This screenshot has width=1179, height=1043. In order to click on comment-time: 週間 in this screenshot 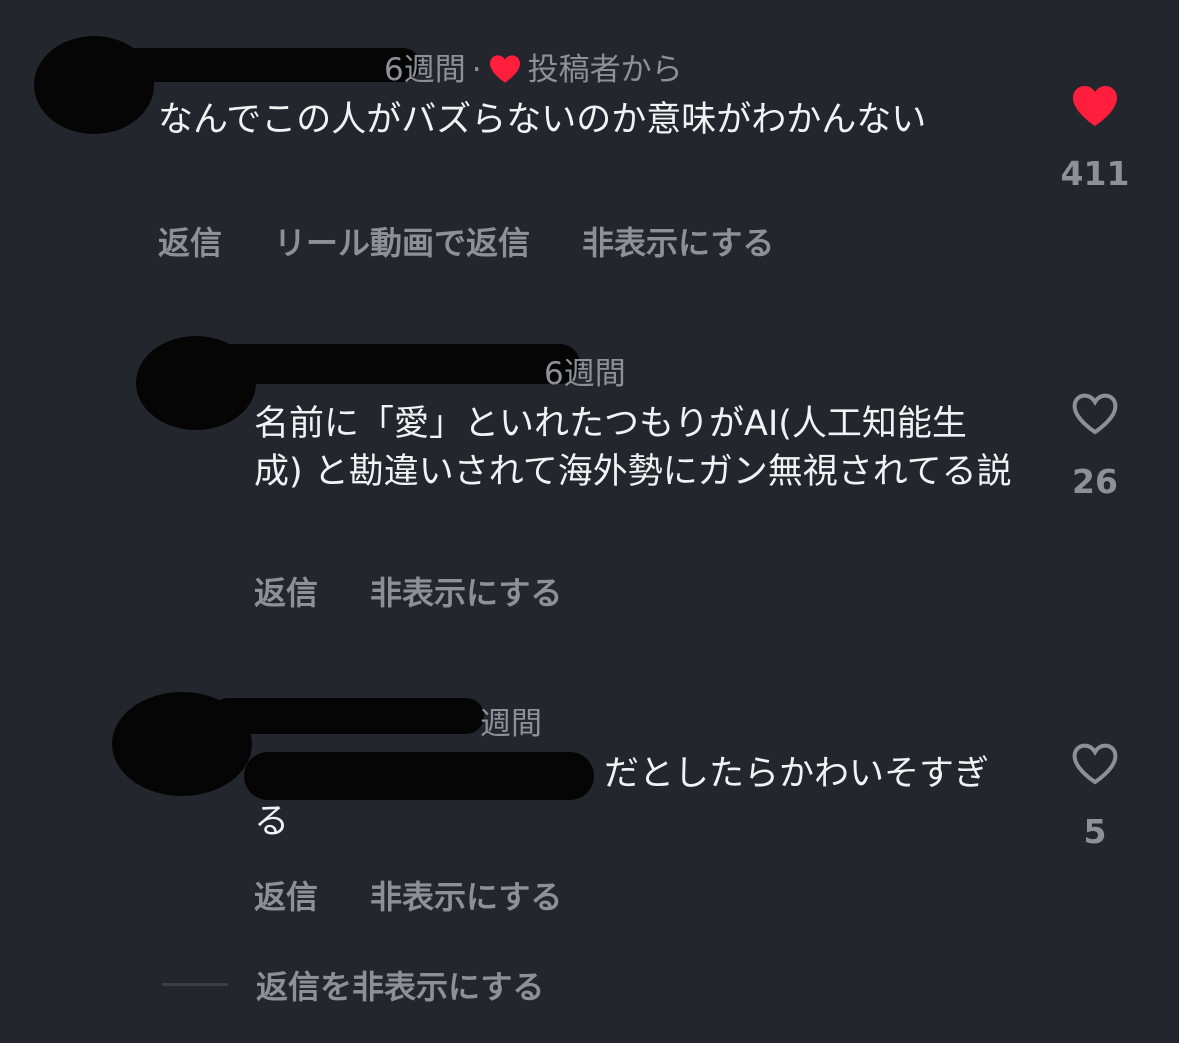, I will do `click(511, 724)`.